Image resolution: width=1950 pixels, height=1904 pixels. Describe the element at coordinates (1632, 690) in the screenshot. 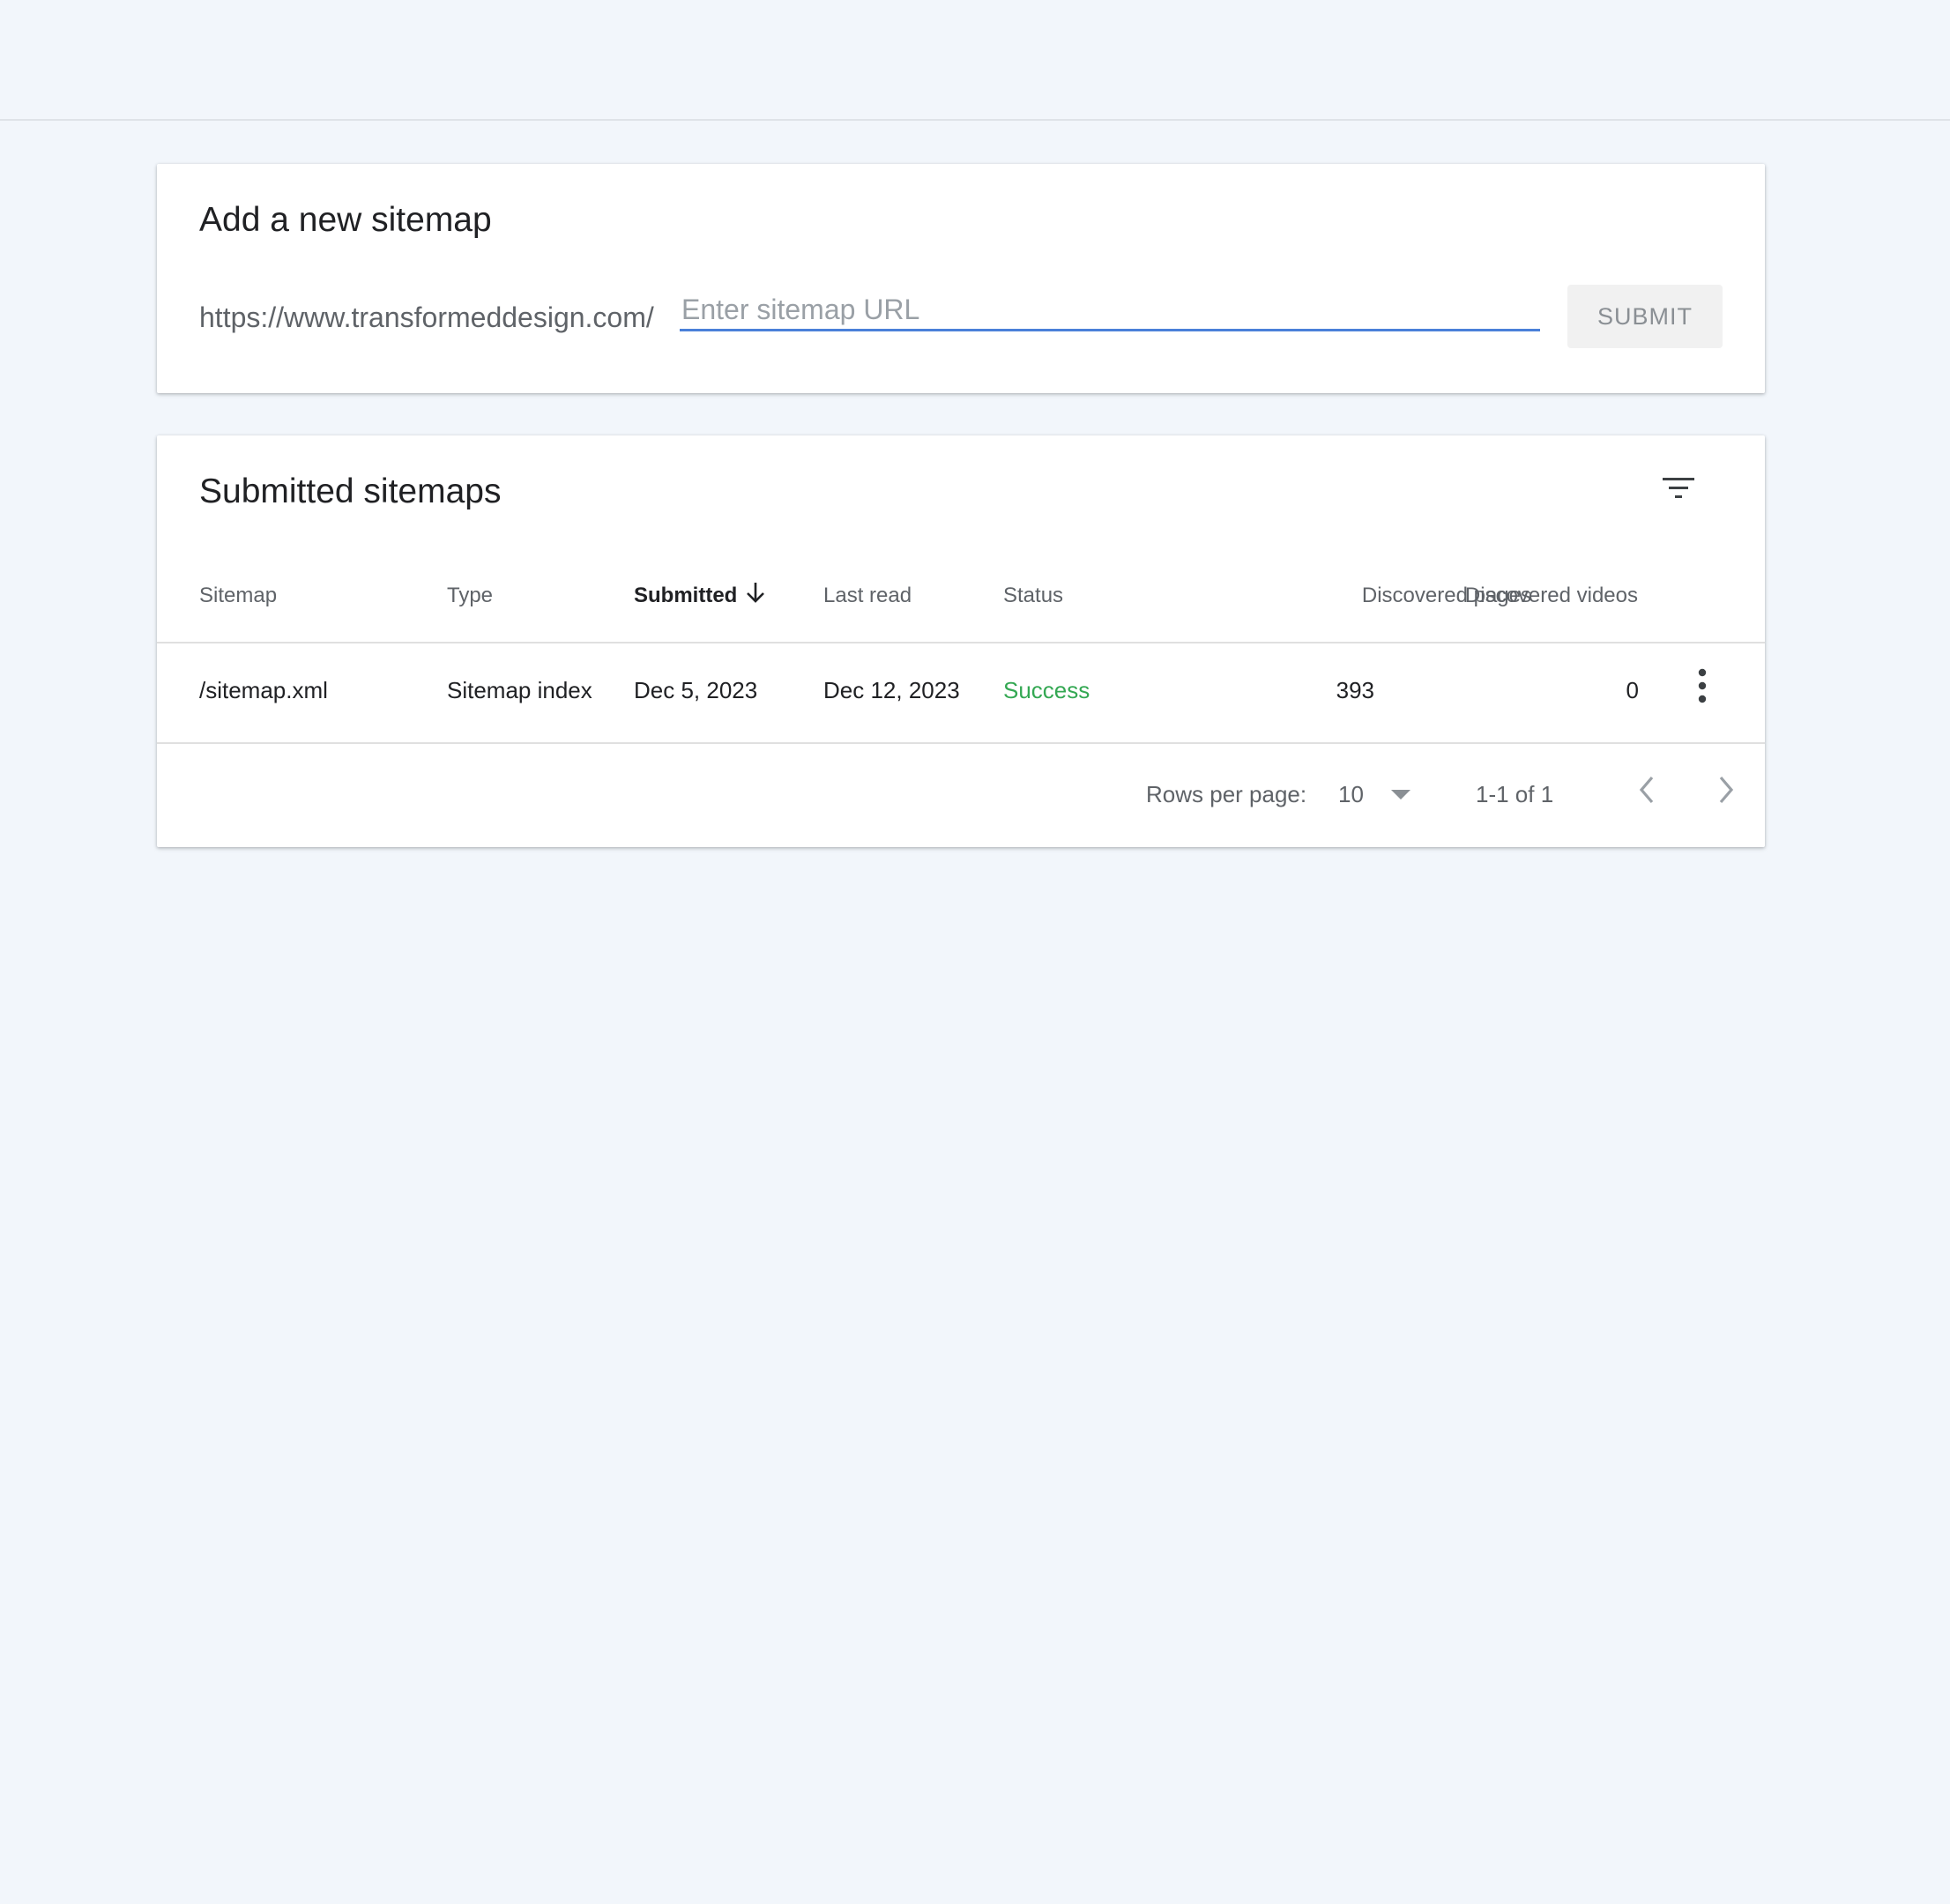

I see `cell-discovered-videos: 0` at that location.